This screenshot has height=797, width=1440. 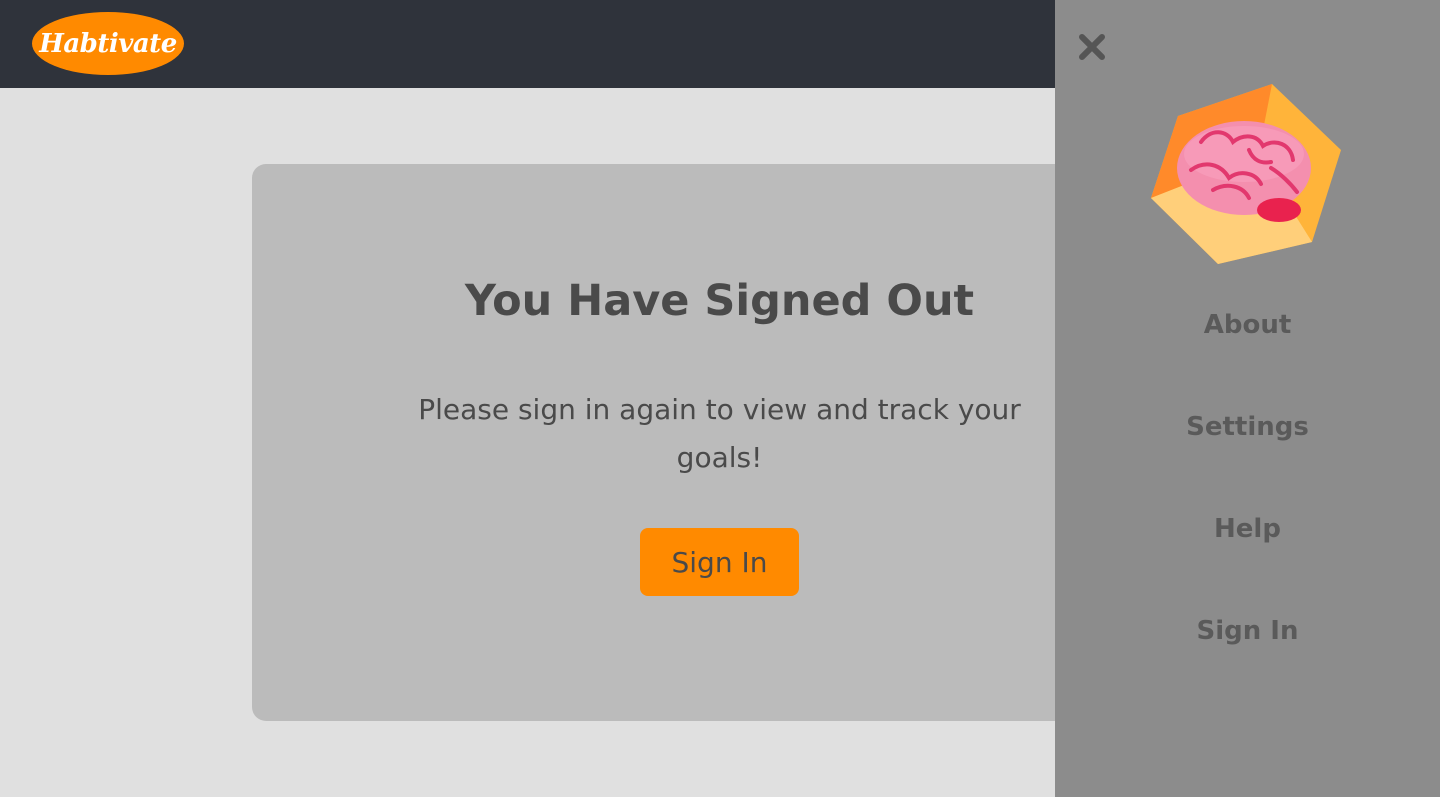 I want to click on page-title: You Have Signed Out, so click(x=719, y=301).